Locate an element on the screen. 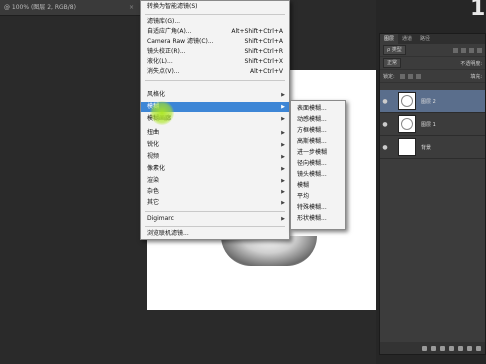 Image resolution: width=486 pixels, height=364 pixels. tab-paths: 路径 is located at coordinates (425, 39).